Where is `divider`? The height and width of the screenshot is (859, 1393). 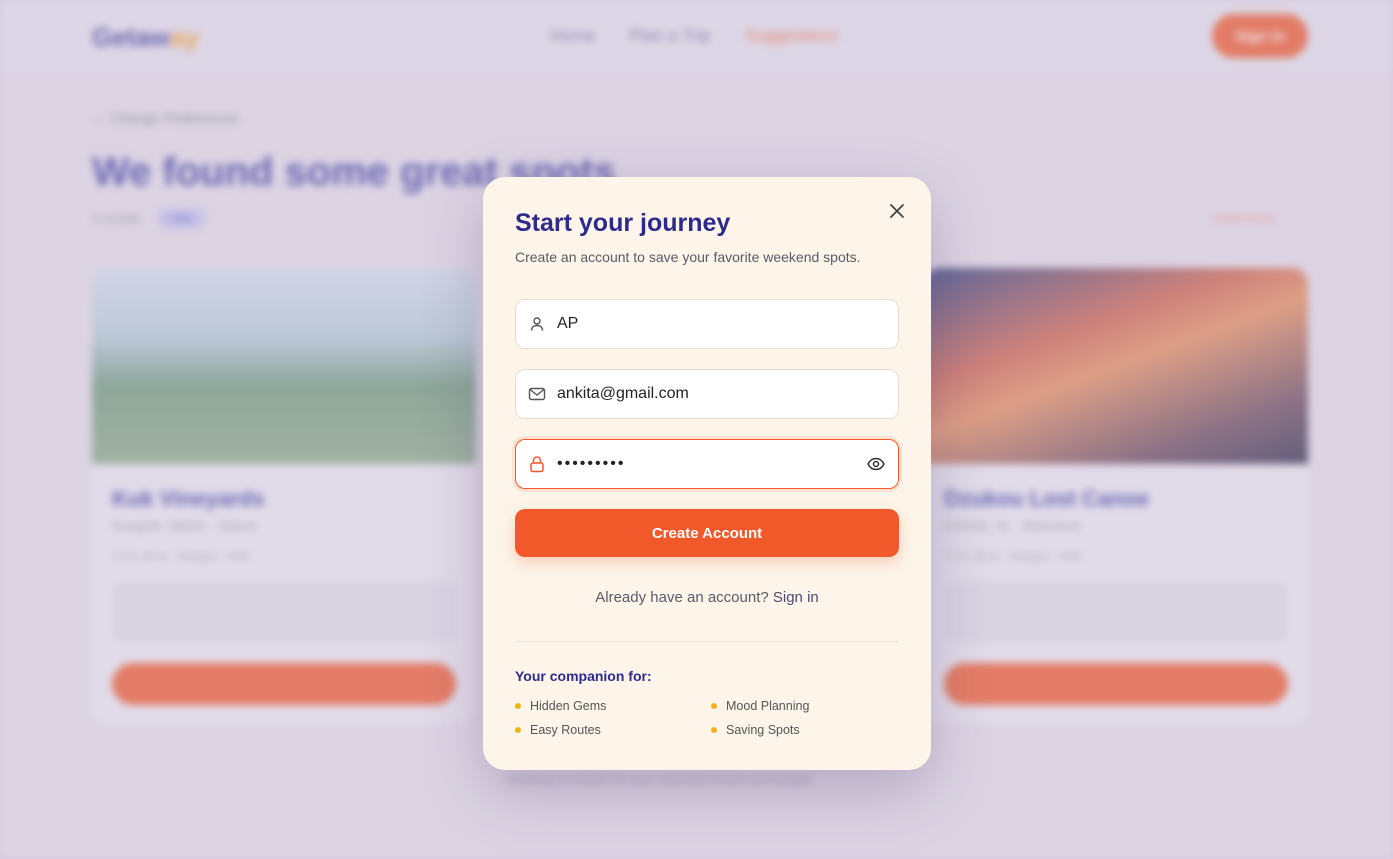 divider is located at coordinates (707, 641).